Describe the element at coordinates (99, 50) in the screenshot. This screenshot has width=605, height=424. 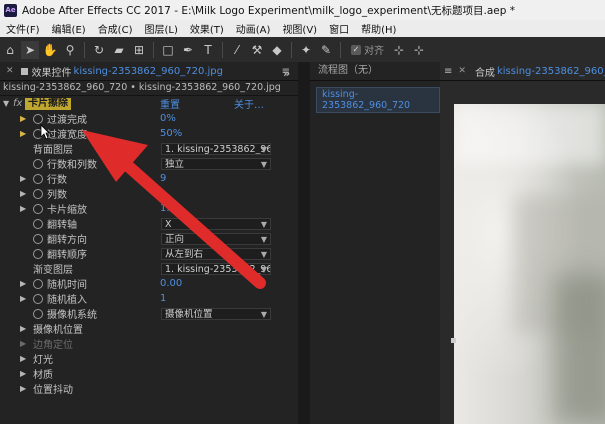
I see `rotate-tool-icon: ↻` at that location.